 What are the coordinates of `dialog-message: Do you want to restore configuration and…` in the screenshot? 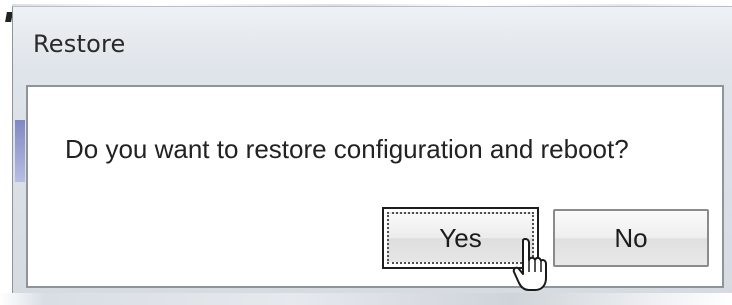 It's located at (347, 149).